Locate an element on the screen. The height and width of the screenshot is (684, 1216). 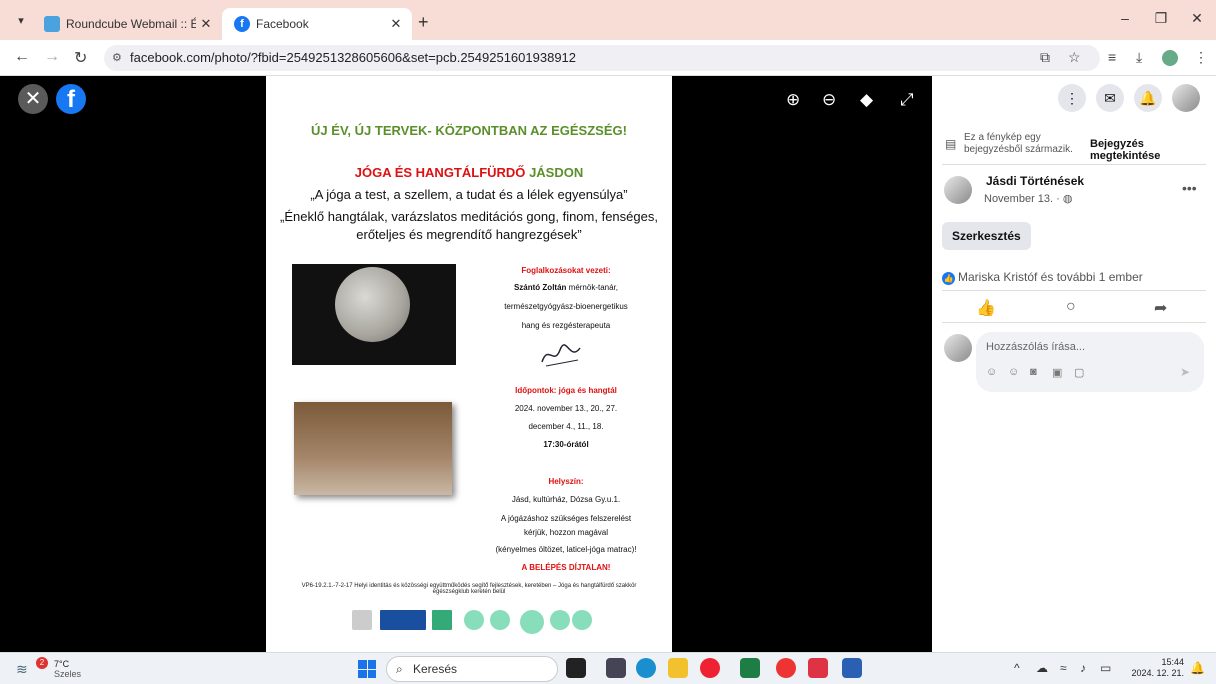
fullscreen-icon: ⤢ is located at coordinates (907, 100).